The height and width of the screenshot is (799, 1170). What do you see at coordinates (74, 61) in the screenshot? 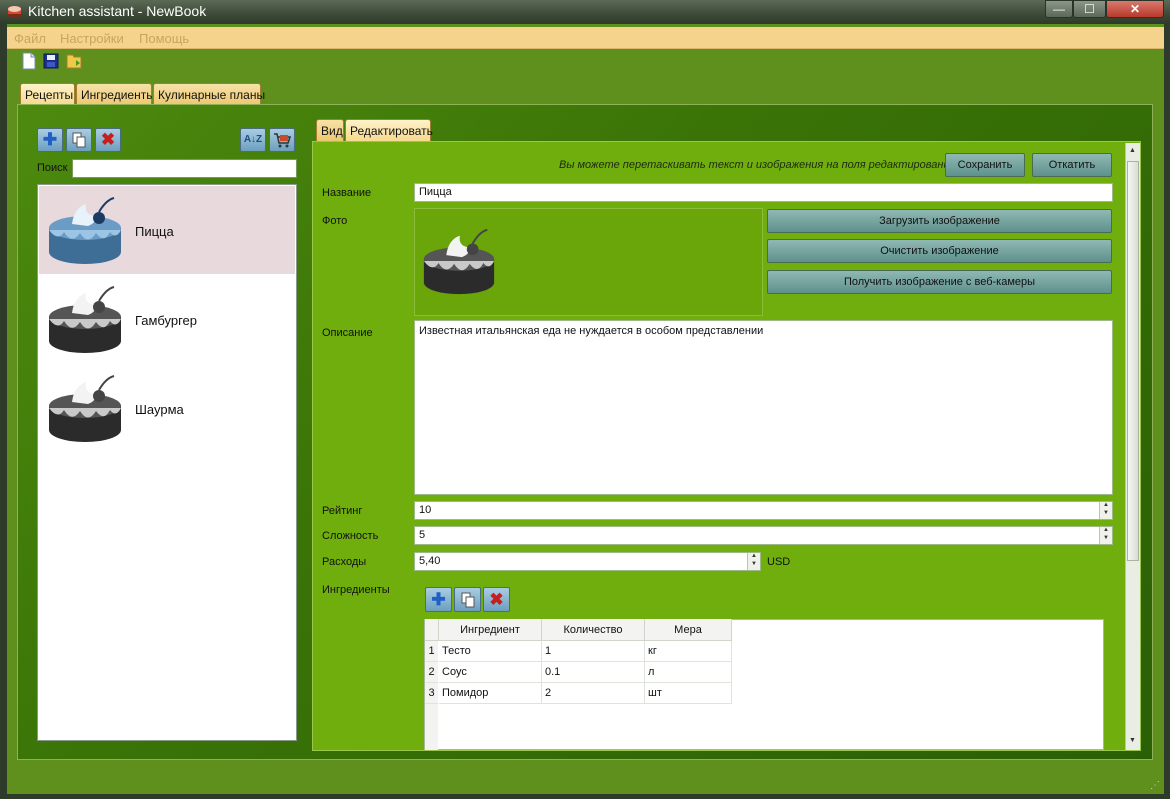
I see `open-folder-icon` at bounding box center [74, 61].